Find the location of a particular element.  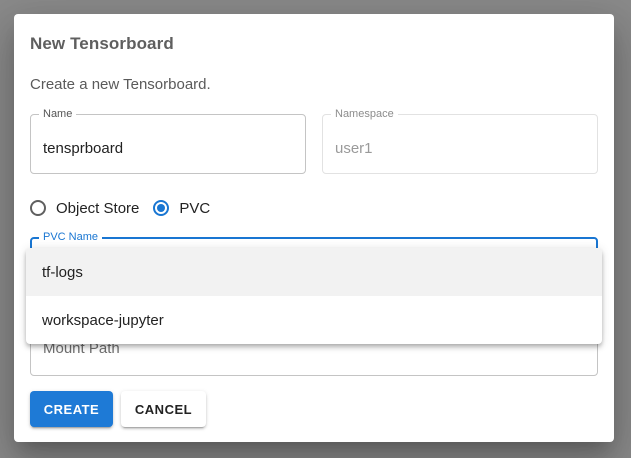

pvc-radio-label: PVC is located at coordinates (195, 208).